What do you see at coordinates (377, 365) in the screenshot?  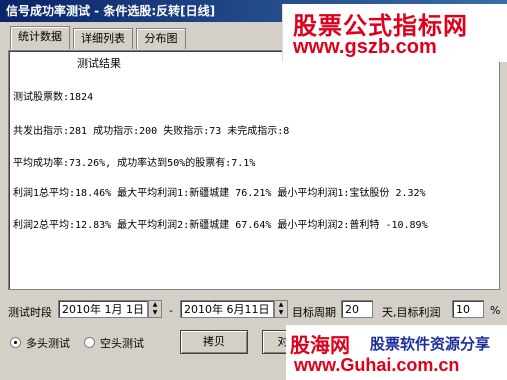 I see `watermark-bottom-url: www.Guhai.com.cn` at bounding box center [377, 365].